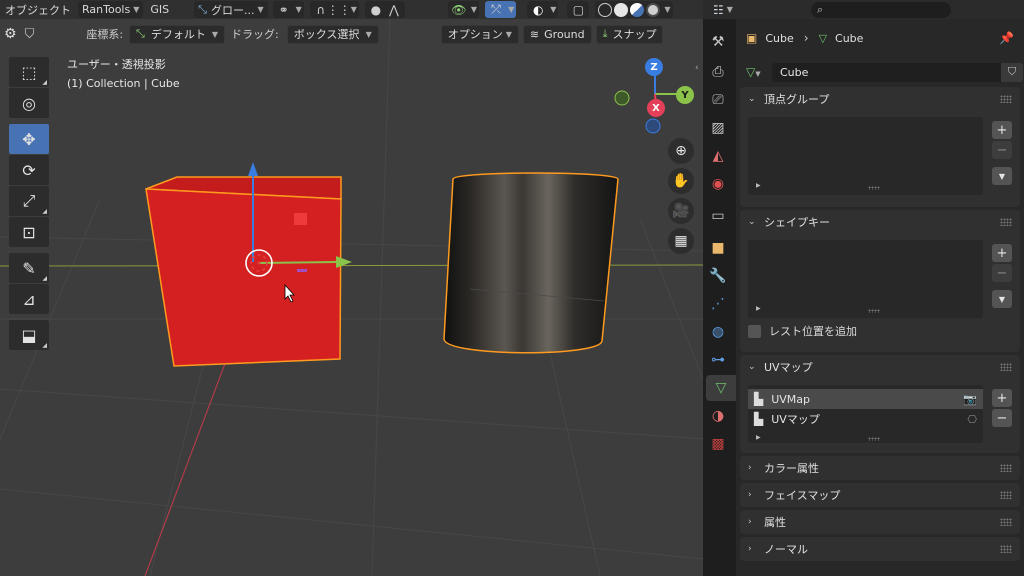 The height and width of the screenshot is (576, 1024). What do you see at coordinates (479, 34) in the screenshot?
I see `options-dropdown: オプション ▼` at bounding box center [479, 34].